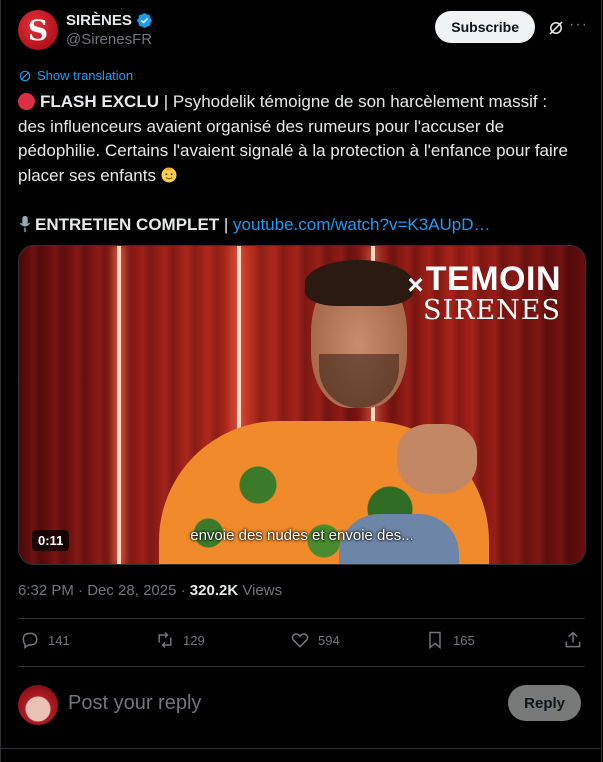 This screenshot has width=603, height=762. Describe the element at coordinates (601, 381) in the screenshot. I see `frame-right-border` at that location.